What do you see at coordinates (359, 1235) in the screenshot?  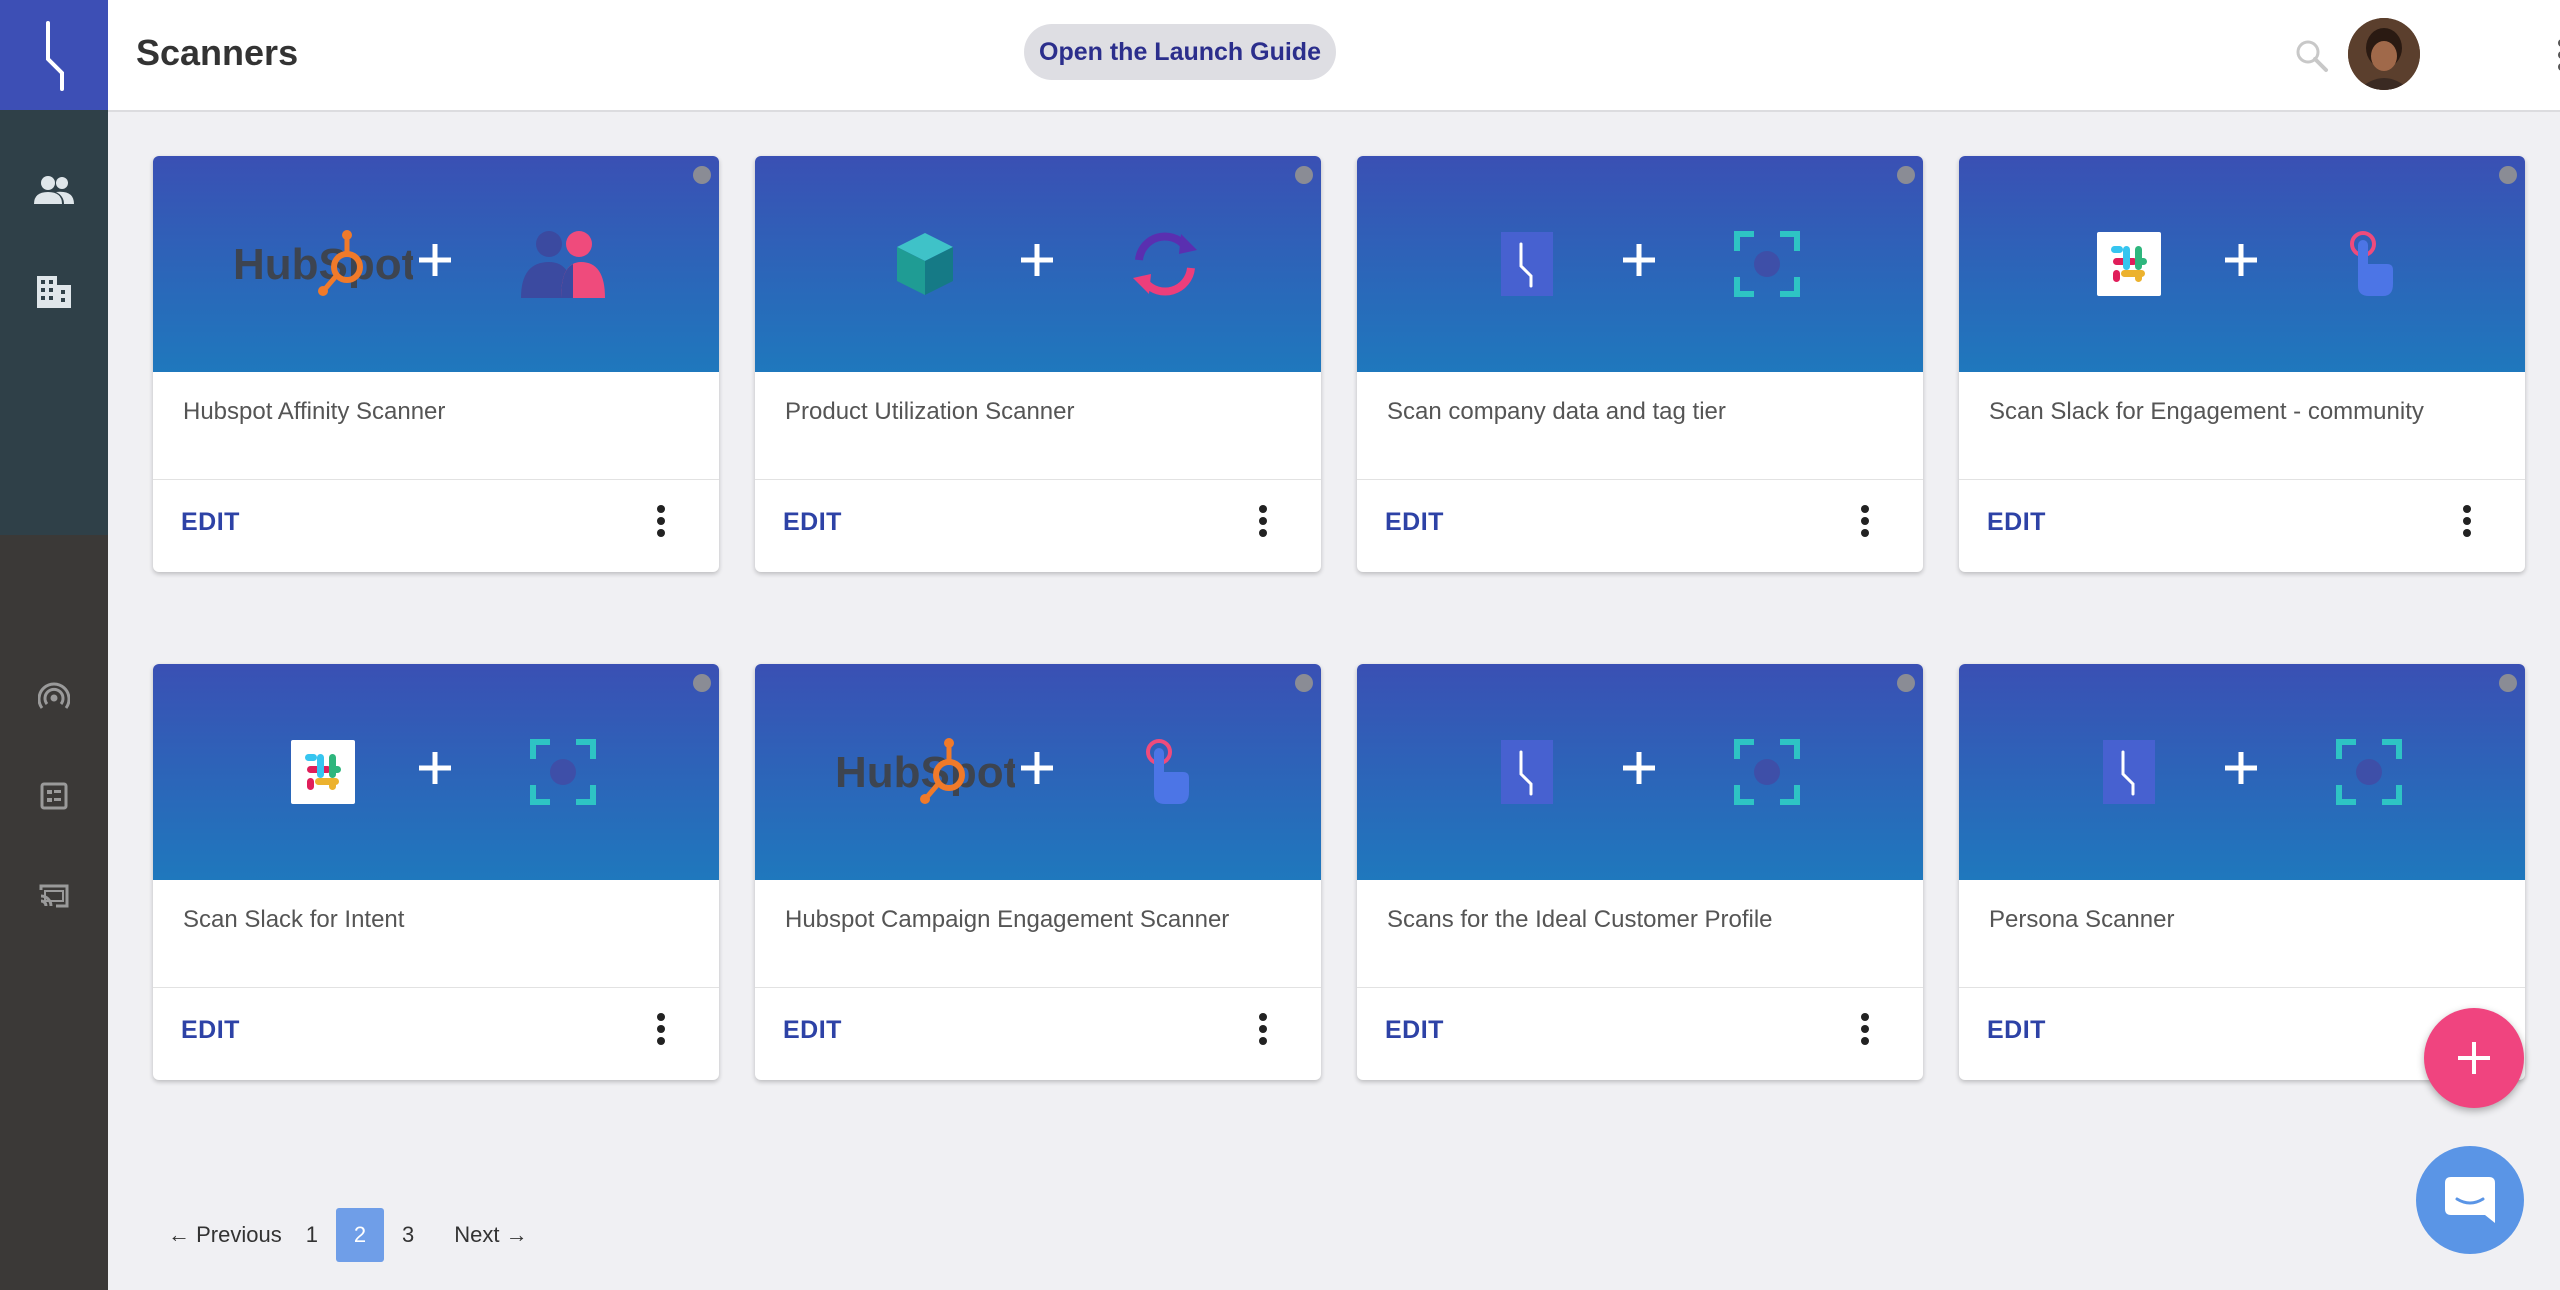 I see `page-link-2-current: 2` at bounding box center [359, 1235].